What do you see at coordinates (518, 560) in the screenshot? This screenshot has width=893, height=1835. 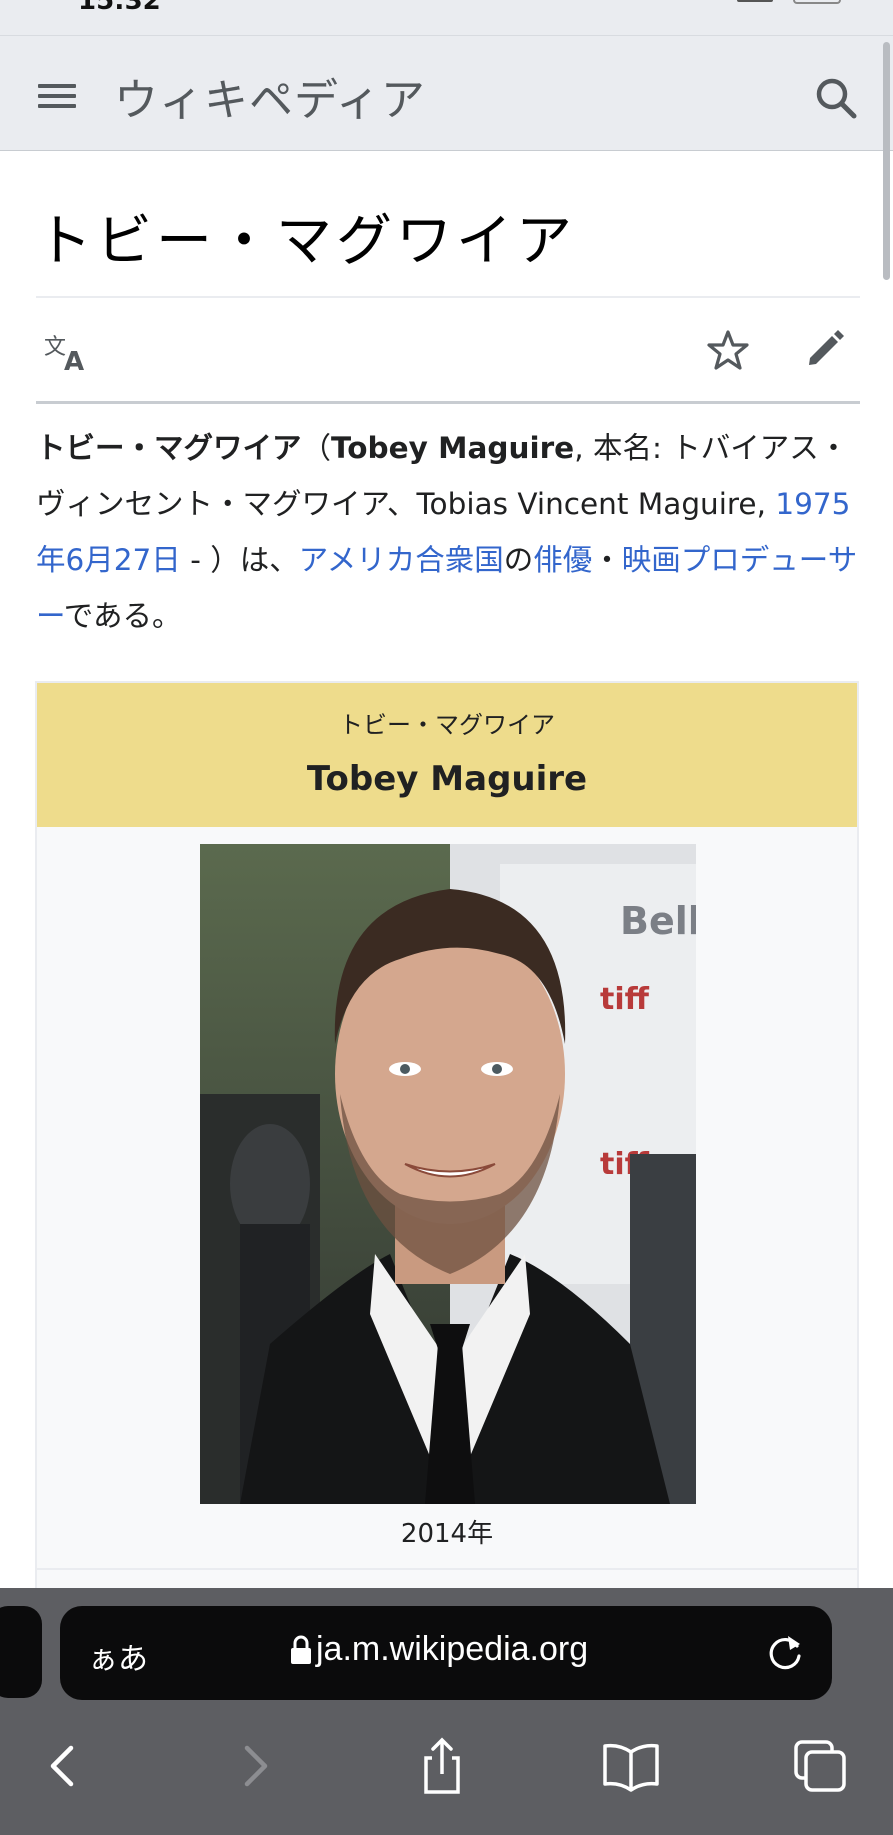 I see `lead-text: の` at bounding box center [518, 560].